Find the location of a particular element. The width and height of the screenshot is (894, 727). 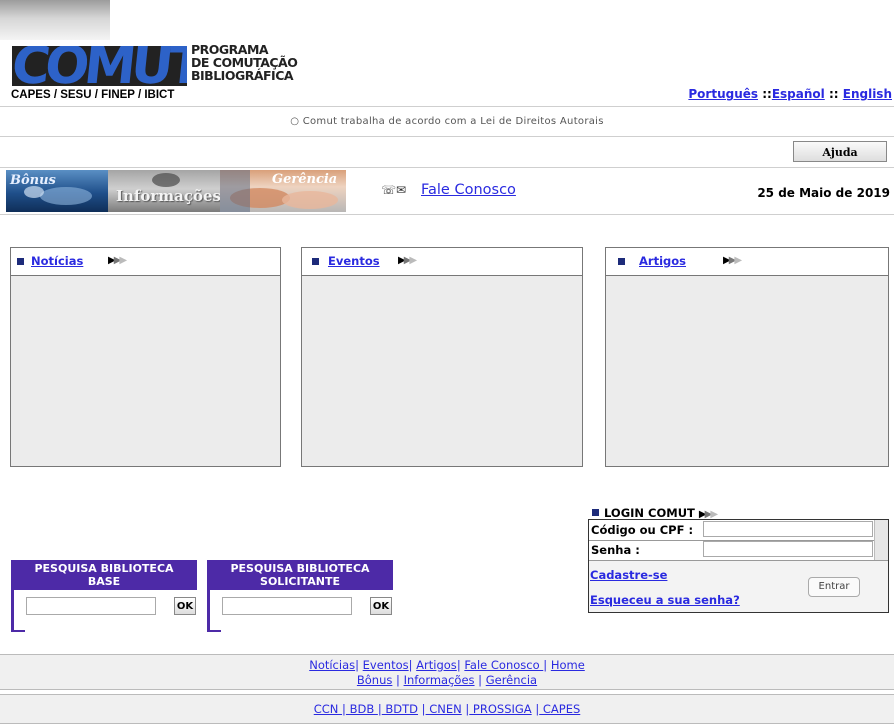

footer-capes-link: CAPES is located at coordinates (559, 709).